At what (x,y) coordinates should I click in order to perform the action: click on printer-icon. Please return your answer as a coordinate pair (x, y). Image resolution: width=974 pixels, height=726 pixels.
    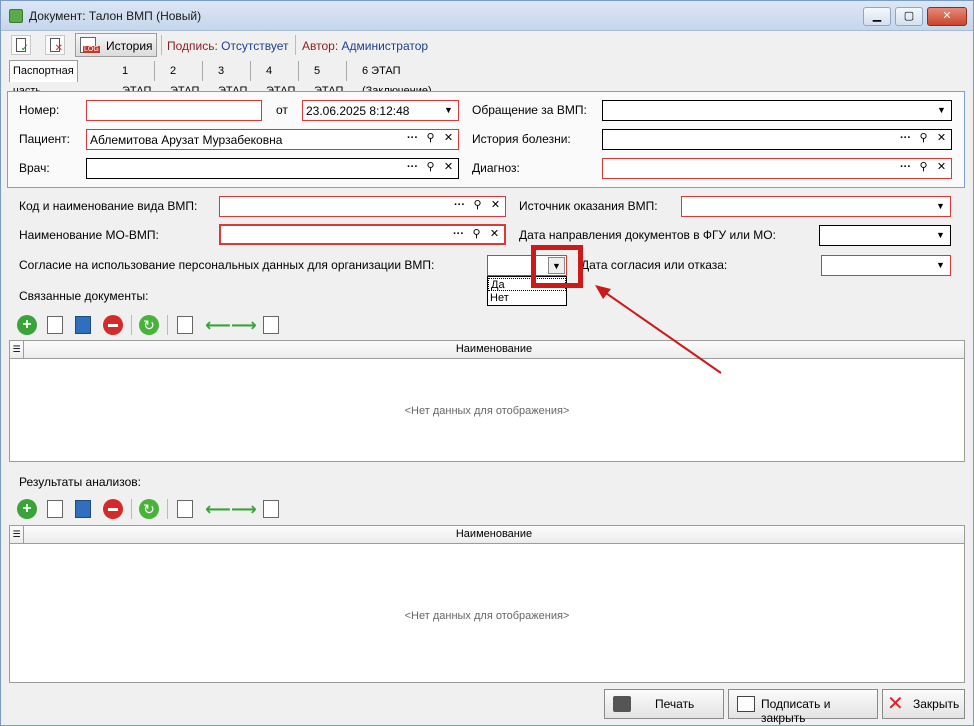
    Looking at the image, I should click on (622, 704).